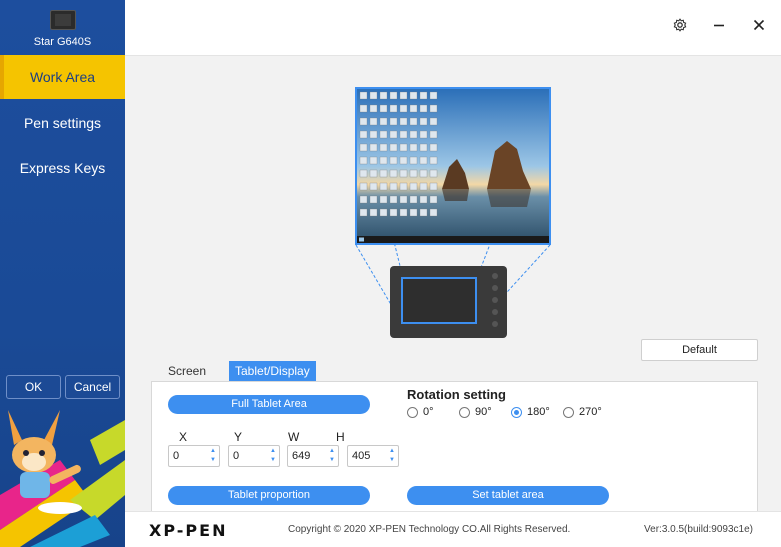 The image size is (781, 547). Describe the element at coordinates (373, 456) in the screenshot. I see `h-spinbox: 405 ▲ ▼` at that location.